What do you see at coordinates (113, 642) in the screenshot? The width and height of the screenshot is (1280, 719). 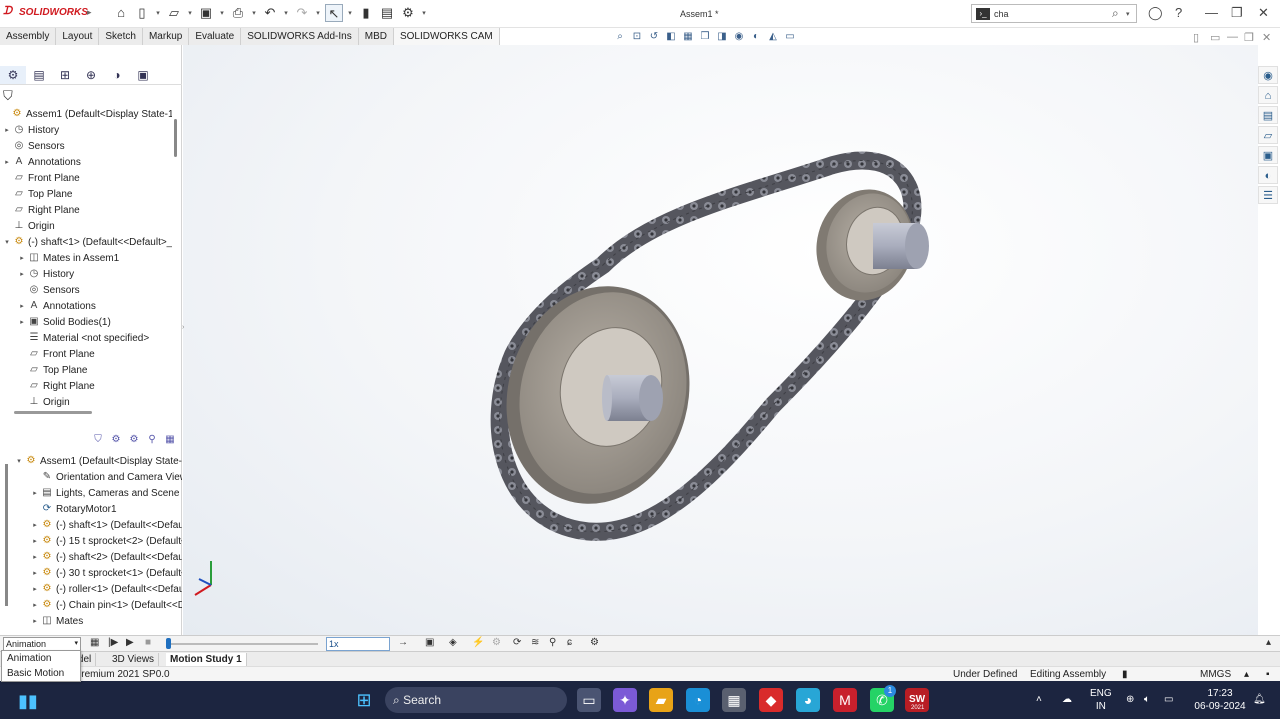 I see `play-from-start-icon: |▶` at bounding box center [113, 642].